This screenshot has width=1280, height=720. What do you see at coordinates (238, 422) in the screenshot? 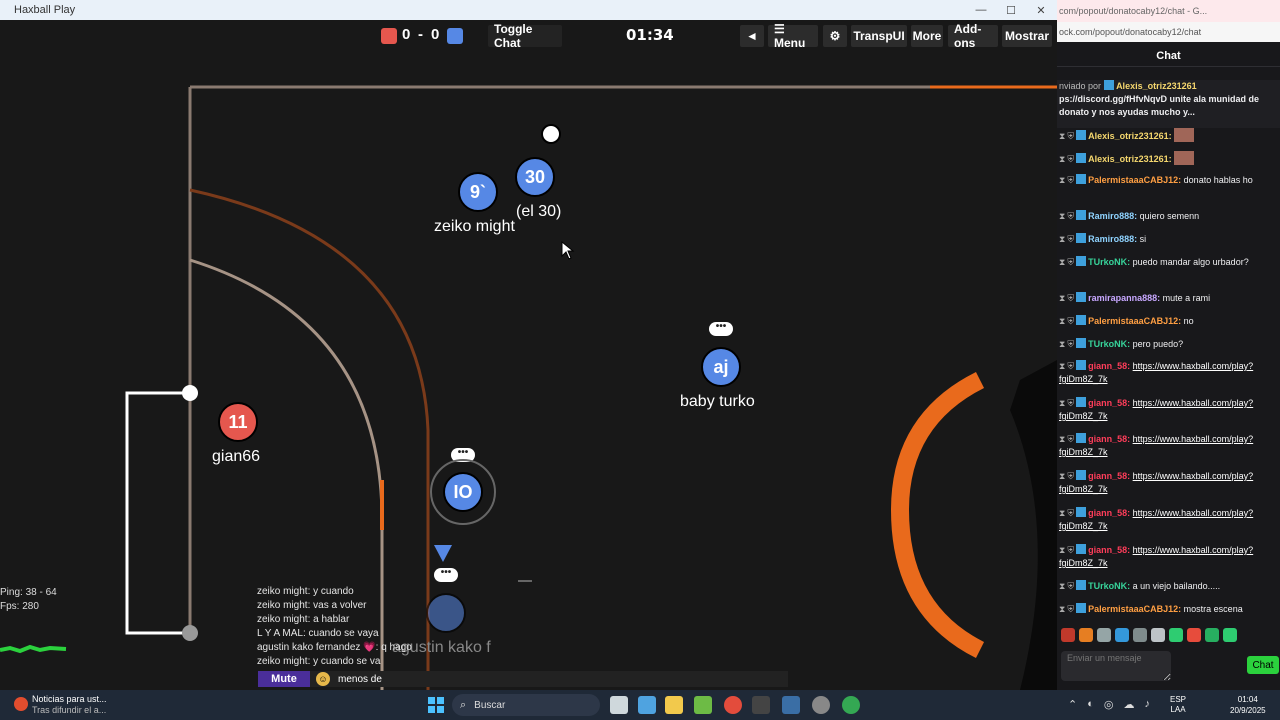
I see `player-avatar: 11` at bounding box center [238, 422].